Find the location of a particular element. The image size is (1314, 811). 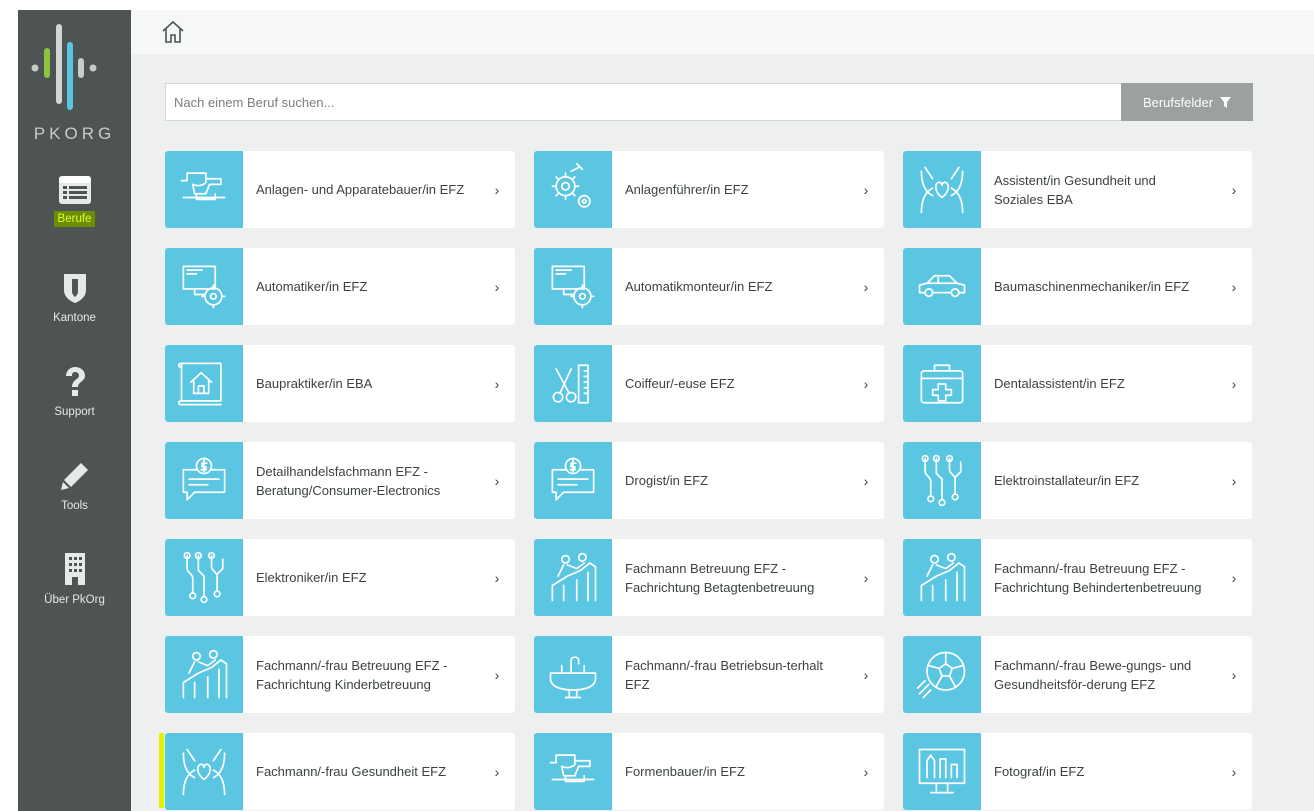

highlight-marker is located at coordinates (161, 770).